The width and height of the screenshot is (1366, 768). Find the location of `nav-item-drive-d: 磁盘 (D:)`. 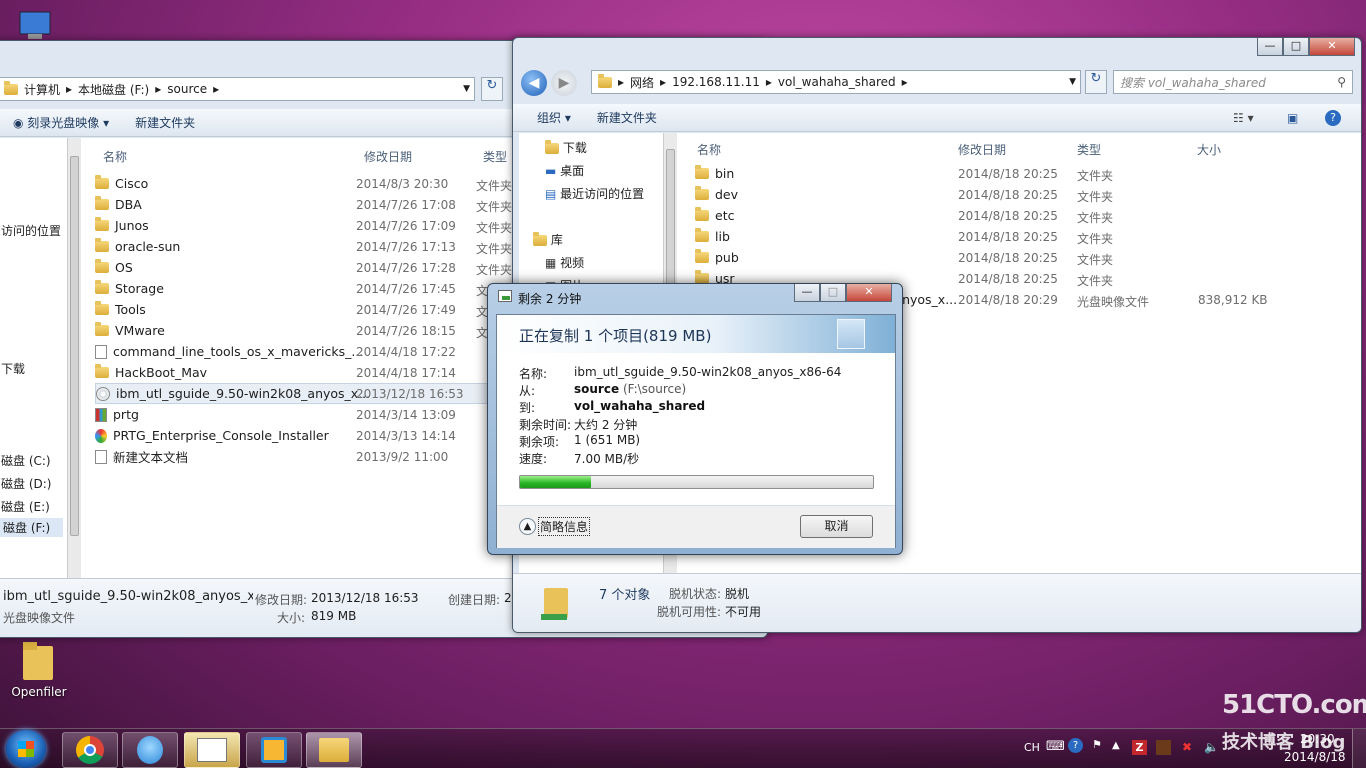

nav-item-drive-d: 磁盘 (D:) is located at coordinates (26, 483).